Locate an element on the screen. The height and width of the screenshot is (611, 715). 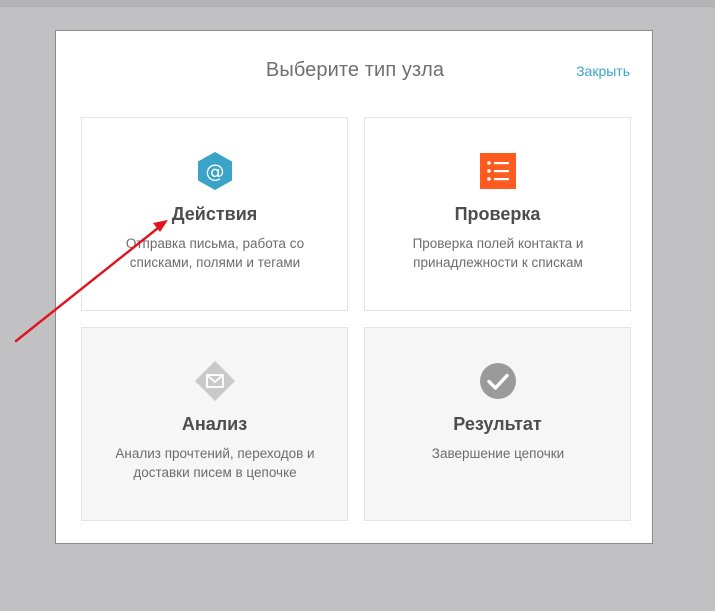
card-description: Завершение цепочки is located at coordinates (498, 453).